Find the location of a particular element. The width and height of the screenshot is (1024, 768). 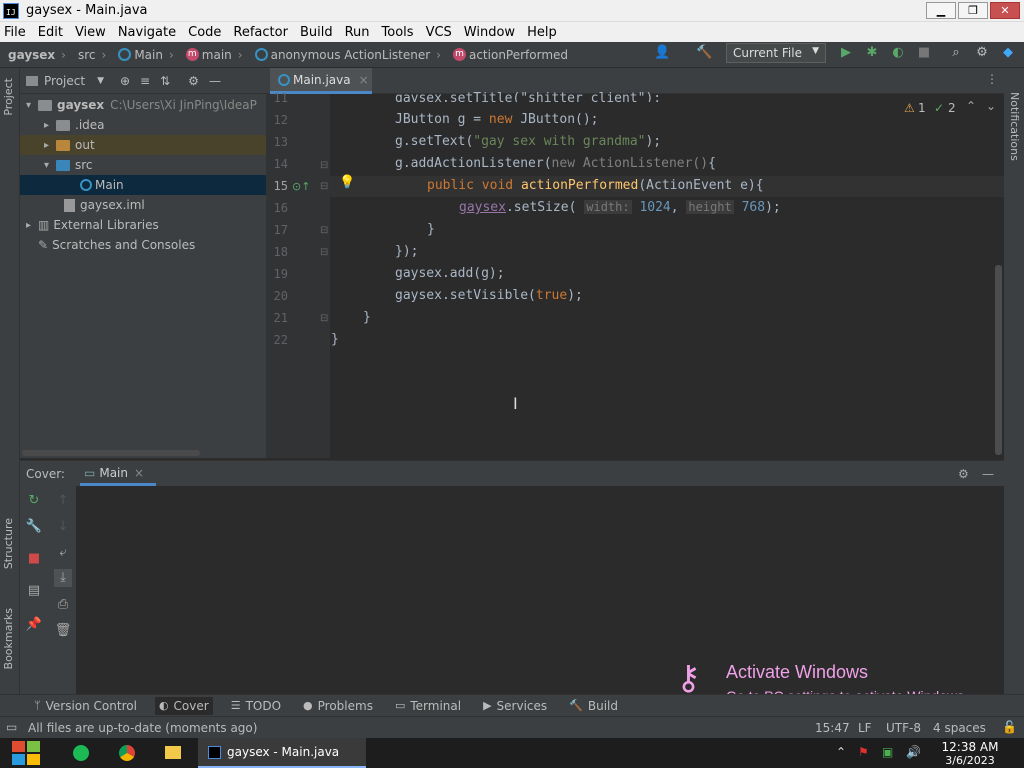

menu-window: Window is located at coordinates (489, 32).